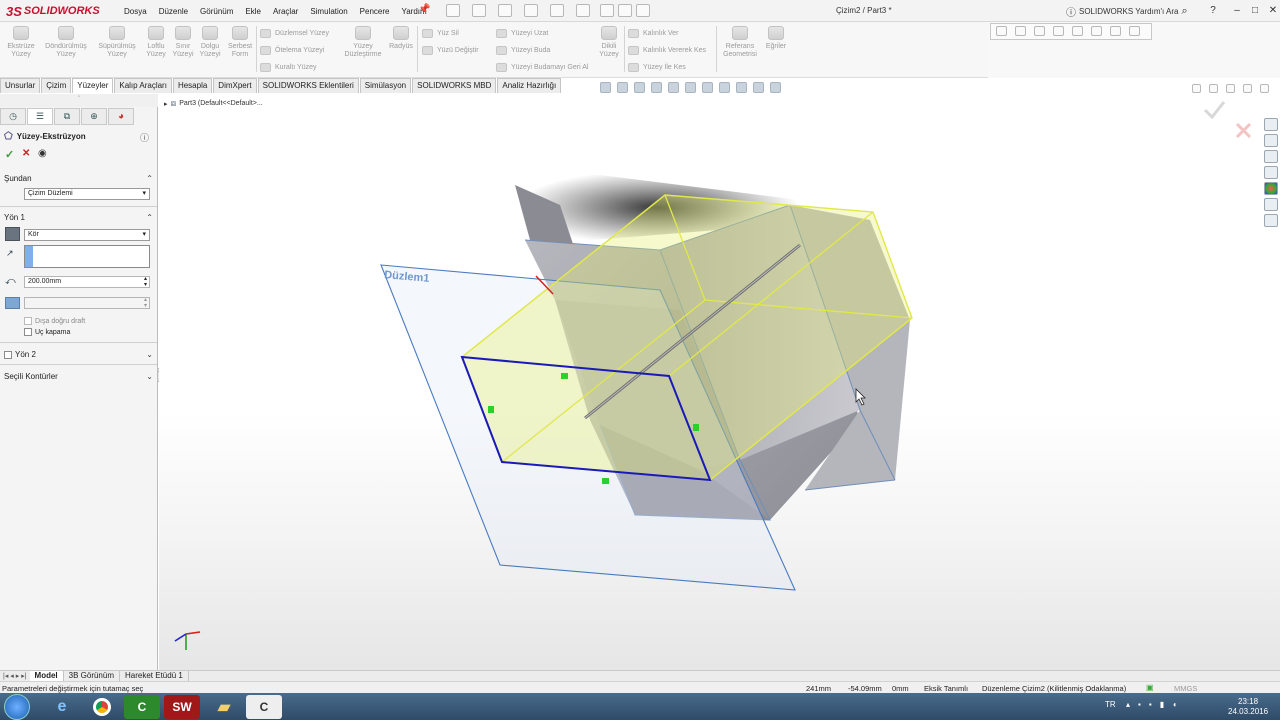  Describe the element at coordinates (56, 85) in the screenshot. I see `tab-cizim: Çizim` at that location.